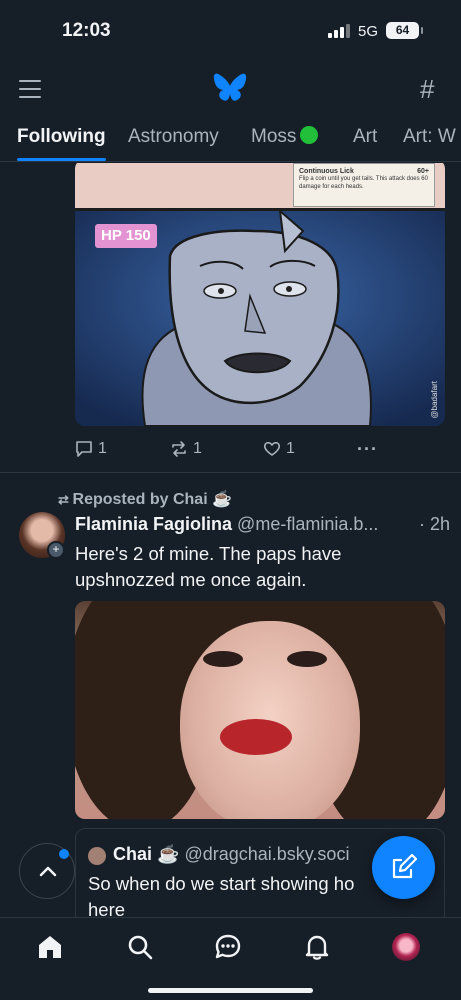  What do you see at coordinates (173, 137) in the screenshot?
I see `tab-astronomy: Astronomy` at bounding box center [173, 137].